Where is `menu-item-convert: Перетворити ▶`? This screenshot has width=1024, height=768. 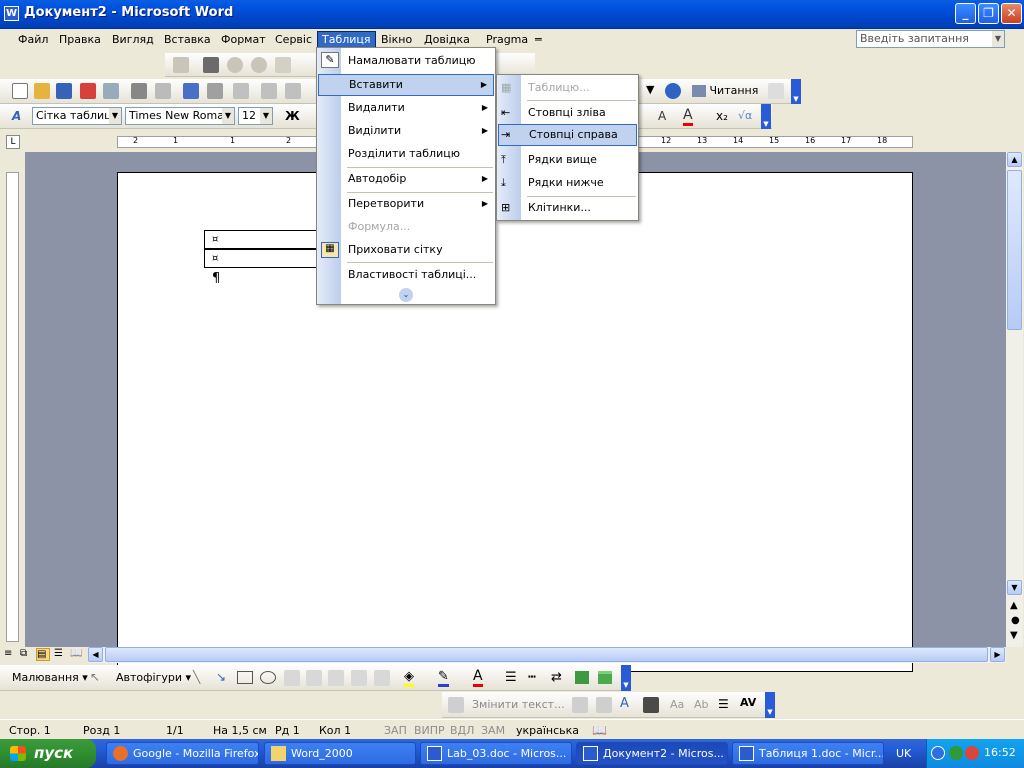
menu-item-convert: Перетворити ▶ is located at coordinates (406, 204).